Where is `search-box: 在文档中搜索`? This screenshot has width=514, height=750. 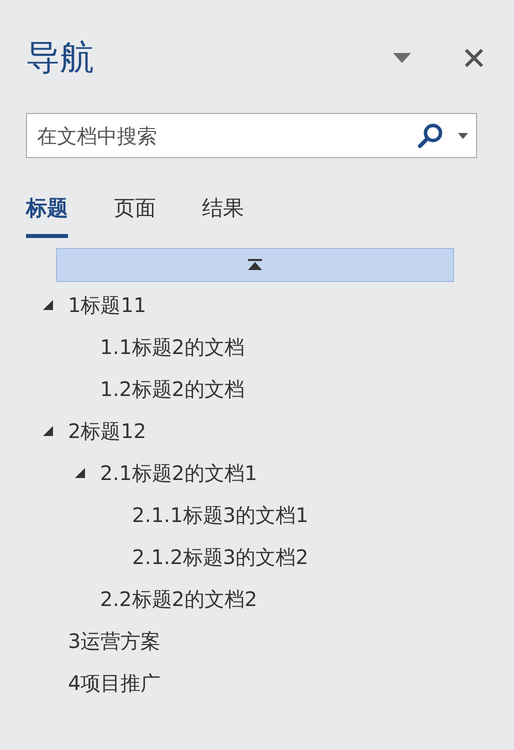
search-box: 在文档中搜索 is located at coordinates (251, 135).